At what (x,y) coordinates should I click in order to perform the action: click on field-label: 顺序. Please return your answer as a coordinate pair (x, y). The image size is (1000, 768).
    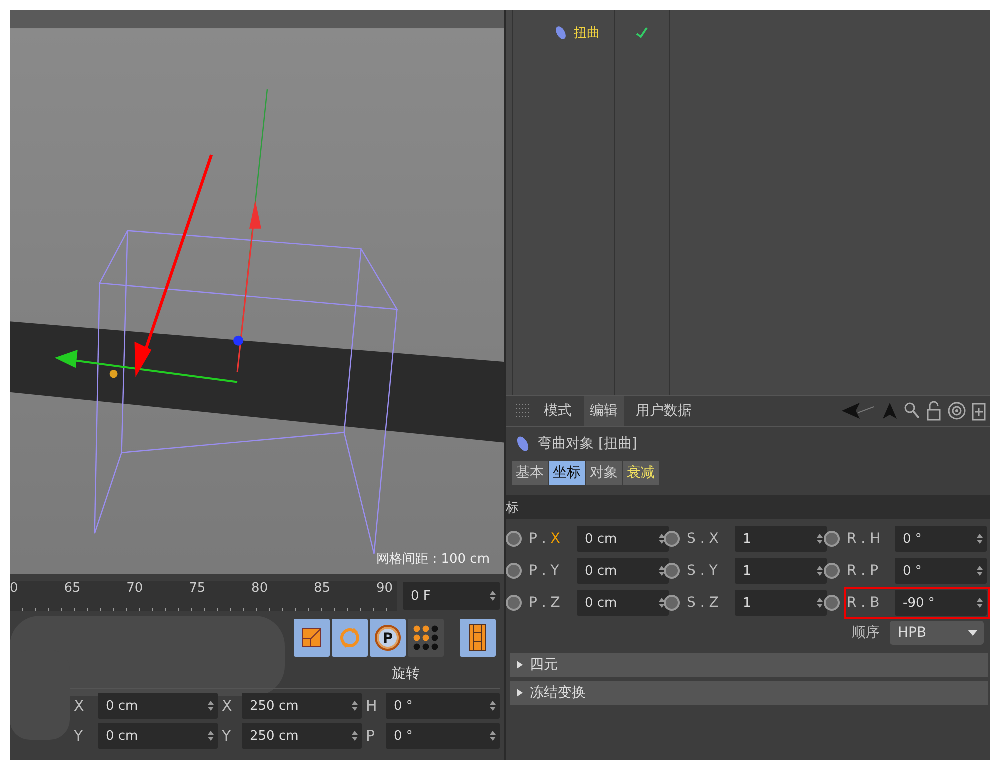
    Looking at the image, I should click on (866, 633).